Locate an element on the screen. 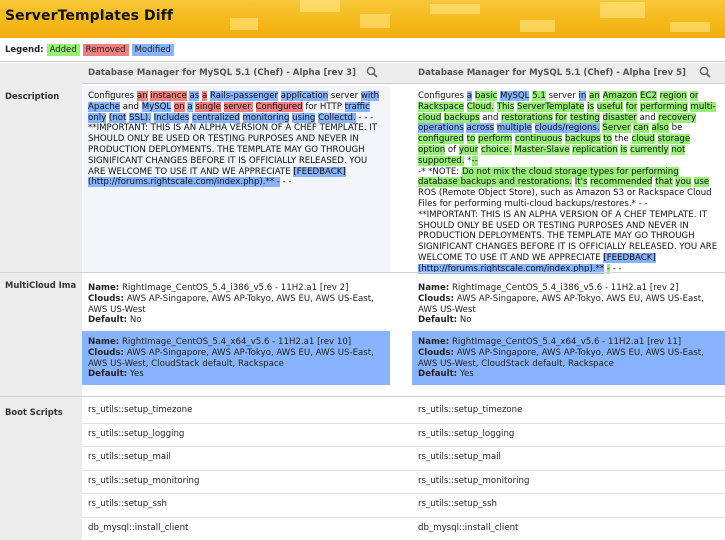  modified-text: using is located at coordinates (304, 117).